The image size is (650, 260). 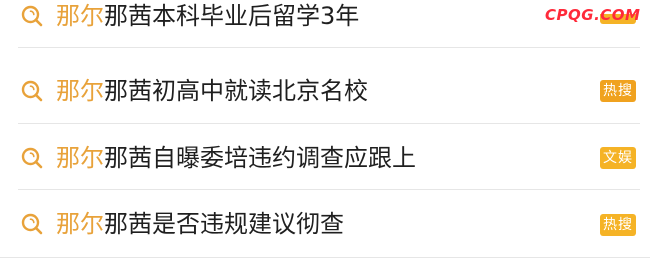 I want to click on entertainment-badge: 文娱, so click(x=618, y=158).